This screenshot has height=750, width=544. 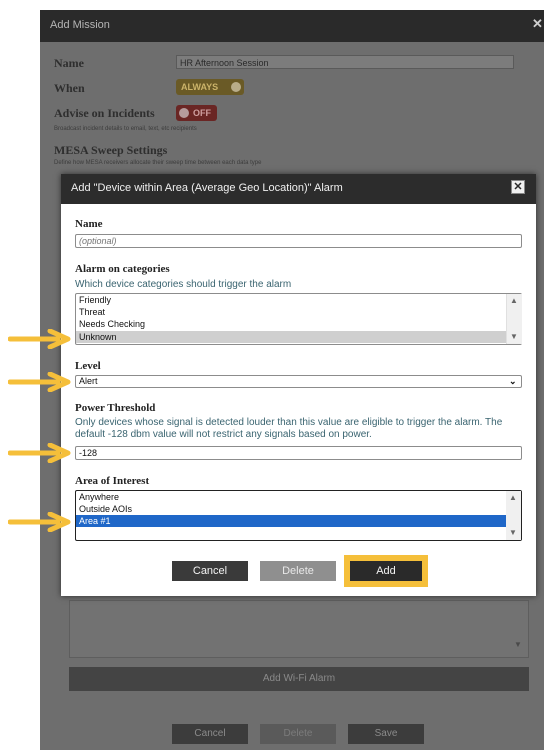 What do you see at coordinates (112, 481) in the screenshot?
I see `area-of-interest-label: Area of Interest` at bounding box center [112, 481].